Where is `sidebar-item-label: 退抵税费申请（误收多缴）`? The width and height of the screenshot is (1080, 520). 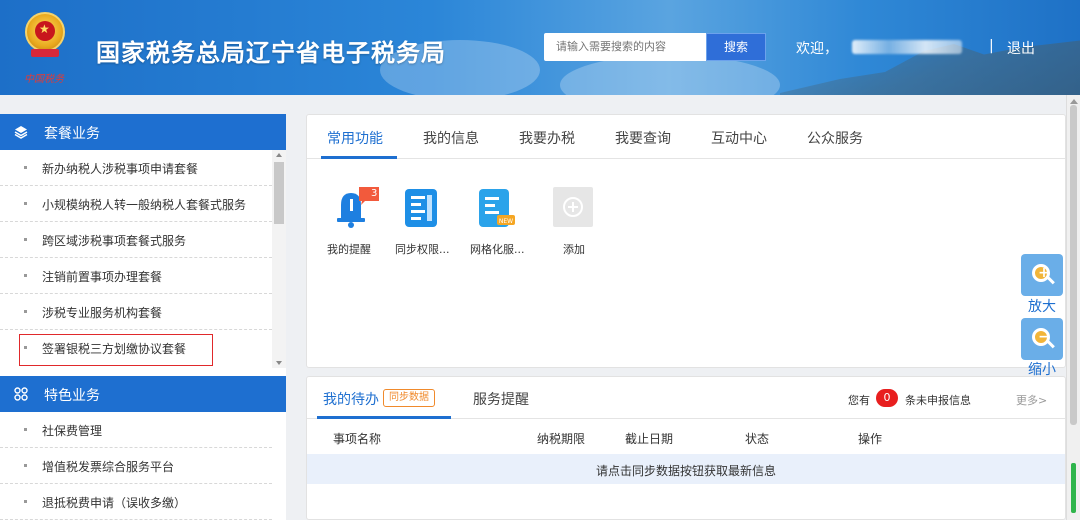 sidebar-item-label: 退抵税费申请（误收多缴） is located at coordinates (114, 503).